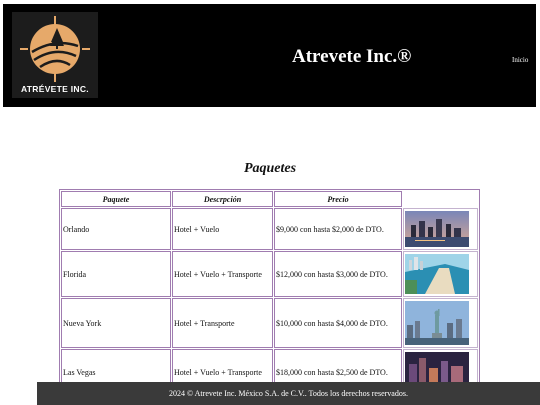 The height and width of the screenshot is (405, 540). I want to click on package-price: $12,000 con hasta $3,000 de DTO., so click(338, 274).